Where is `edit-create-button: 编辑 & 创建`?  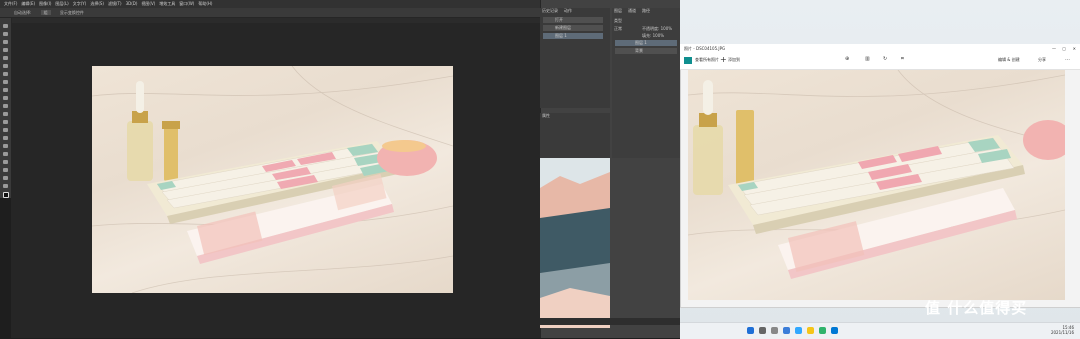 edit-create-button: 编辑 & 创建 is located at coordinates (1009, 60).